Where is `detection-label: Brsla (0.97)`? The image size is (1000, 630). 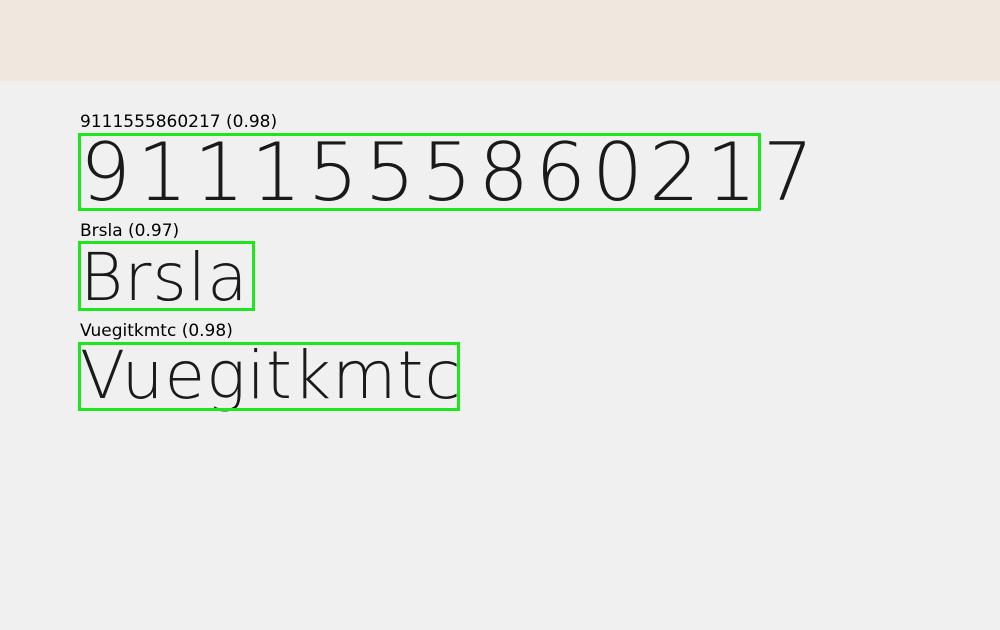 detection-label: Brsla (0.97) is located at coordinates (130, 231).